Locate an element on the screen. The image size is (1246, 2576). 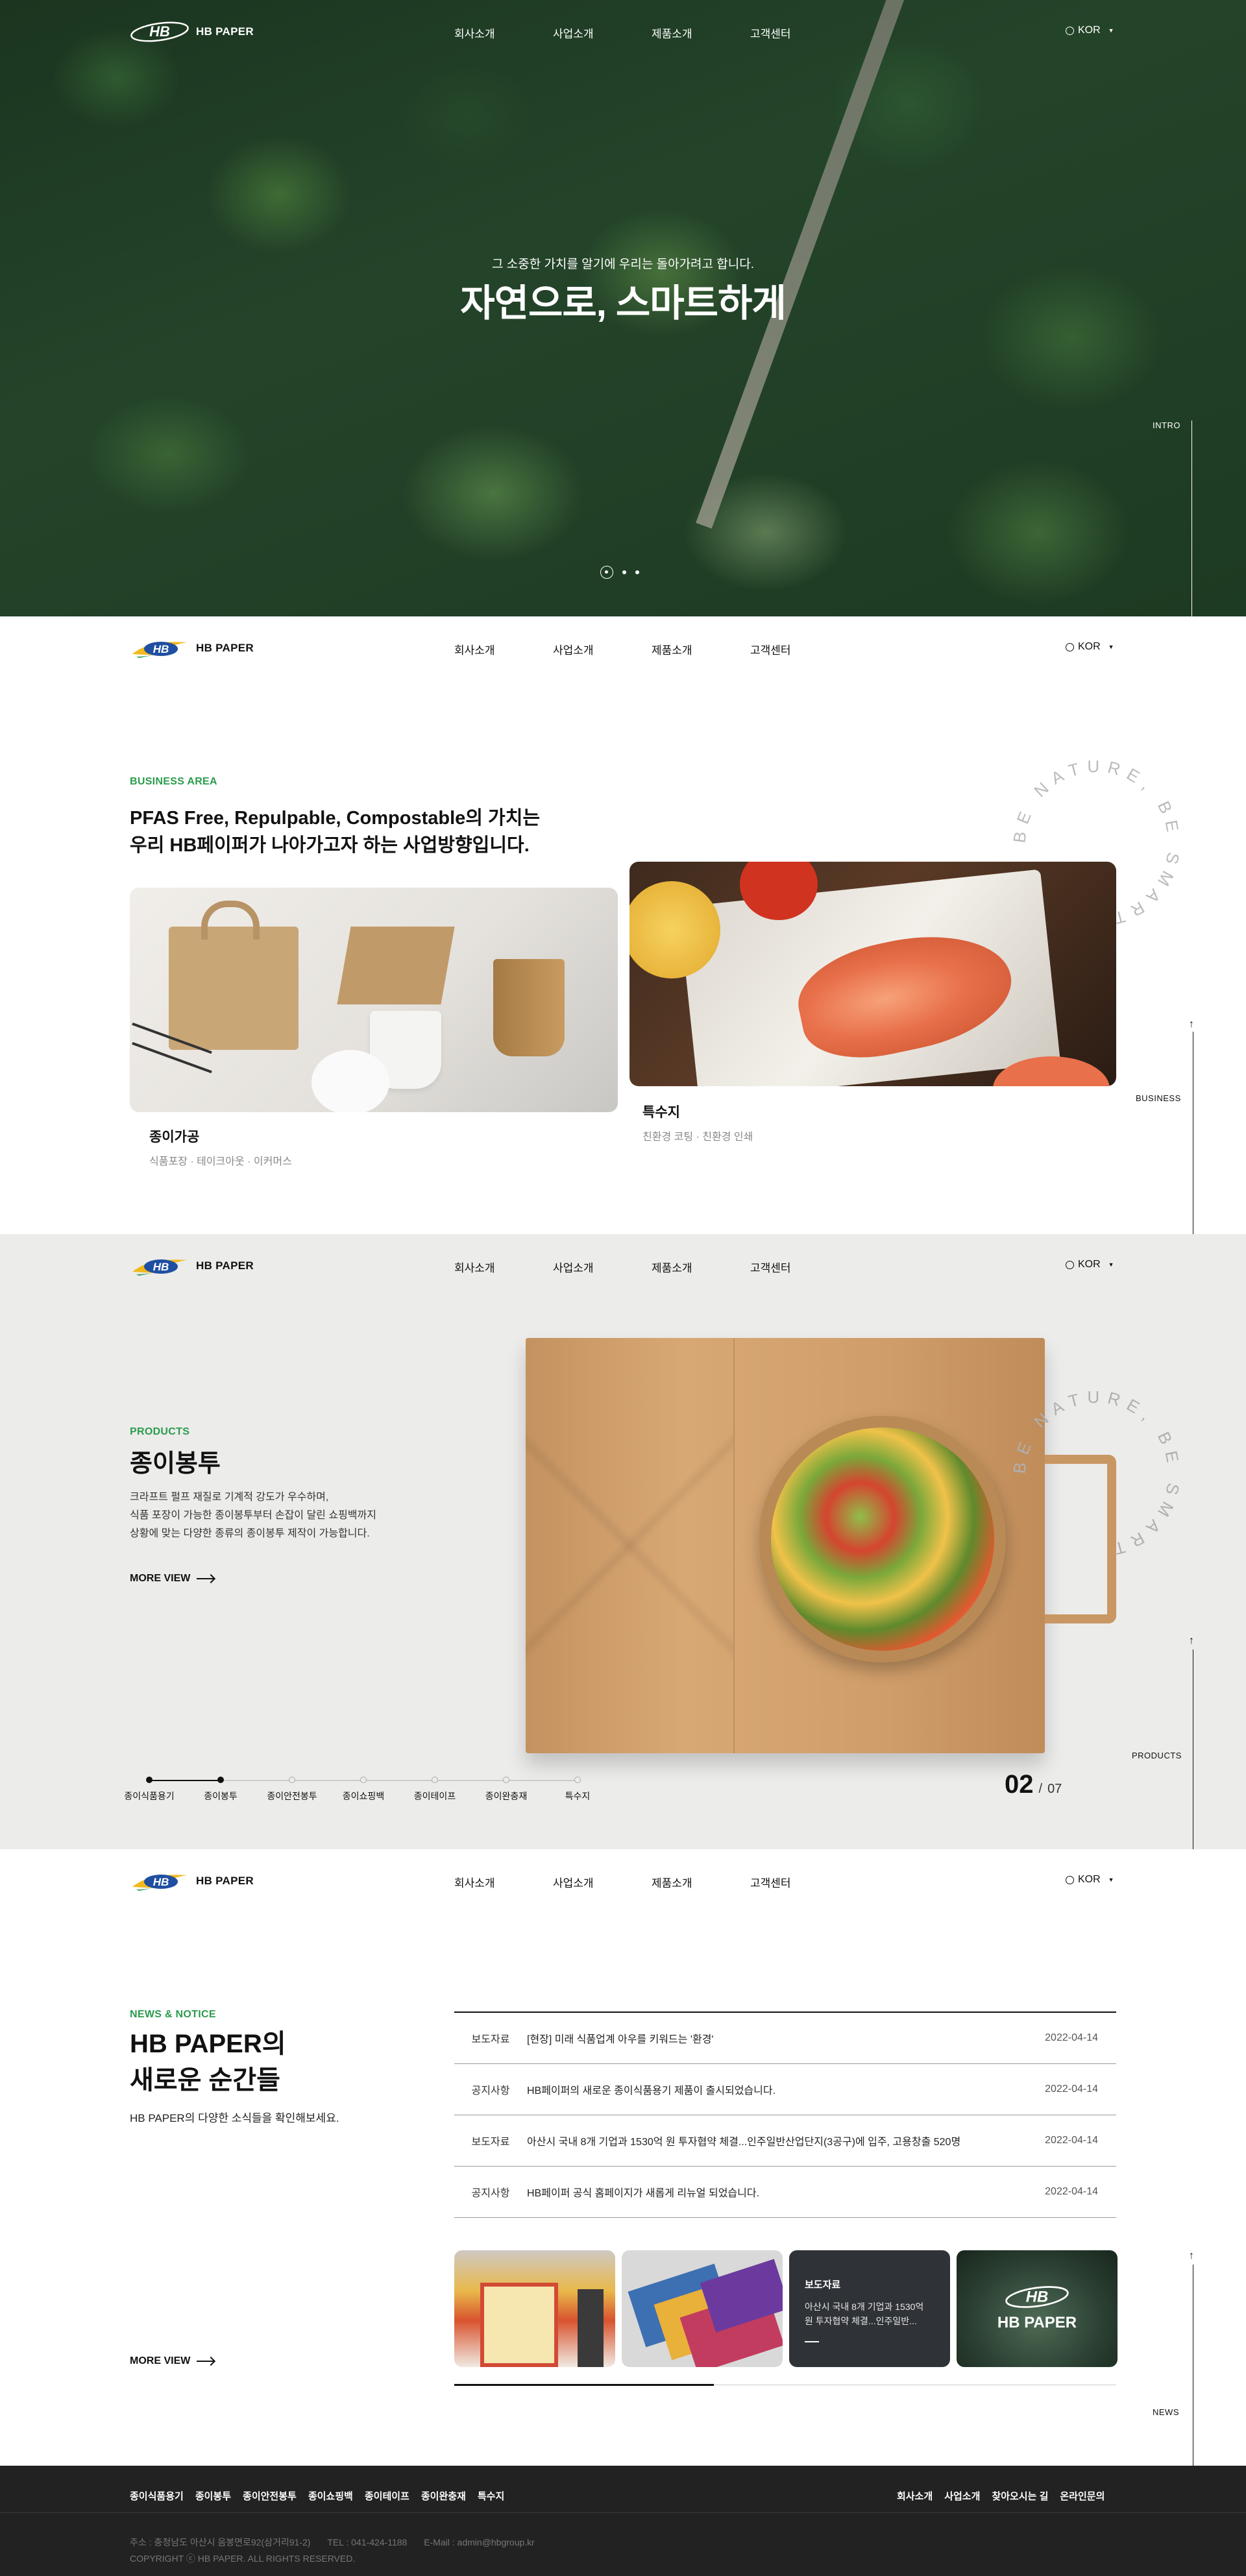
footer-link-paper-bag: 종이봉투 is located at coordinates (213, 2496).